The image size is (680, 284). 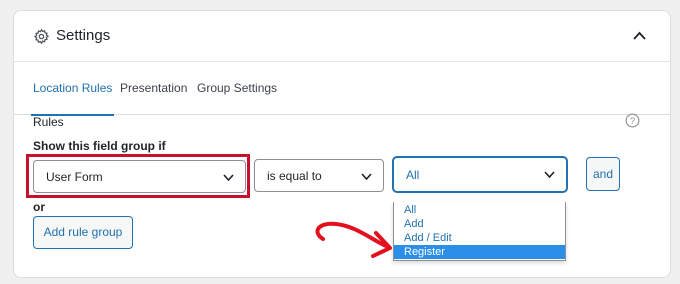 I want to click on tab-location-rules: Location Rules, so click(x=72, y=89).